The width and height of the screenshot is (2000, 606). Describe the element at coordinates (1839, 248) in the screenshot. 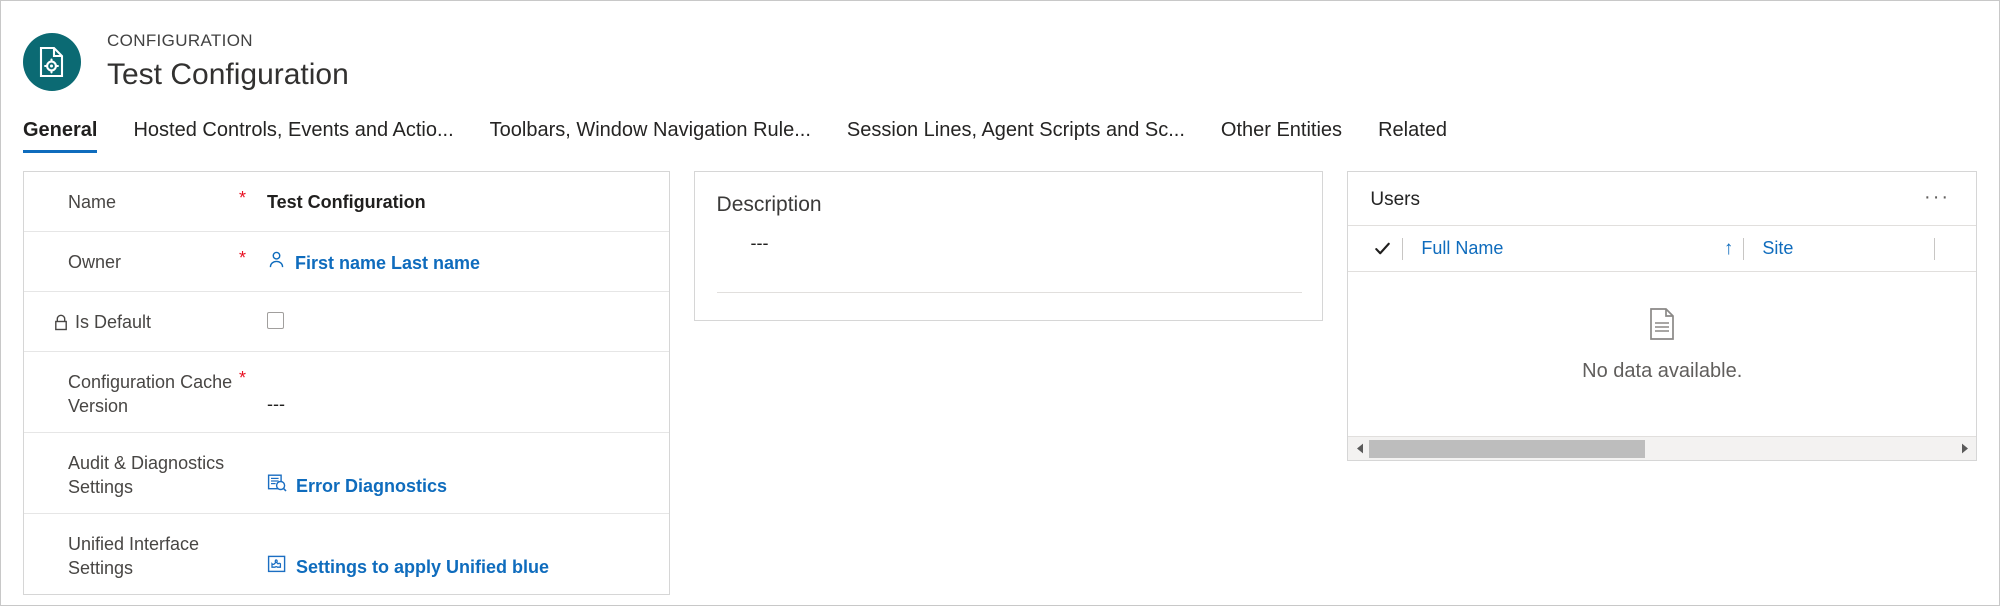

I see `users-column-header-site: Site` at that location.